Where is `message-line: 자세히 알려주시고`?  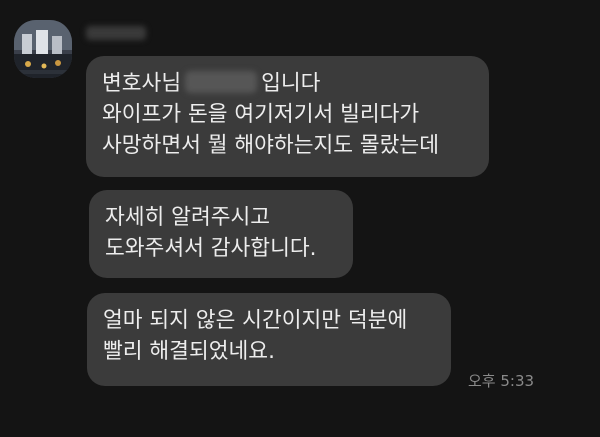
message-line: 자세히 알려주시고 is located at coordinates (188, 217).